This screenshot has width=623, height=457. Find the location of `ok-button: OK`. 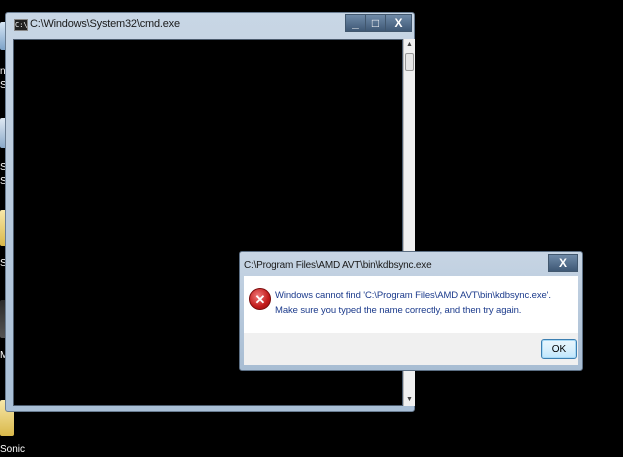

ok-button: OK is located at coordinates (559, 349).